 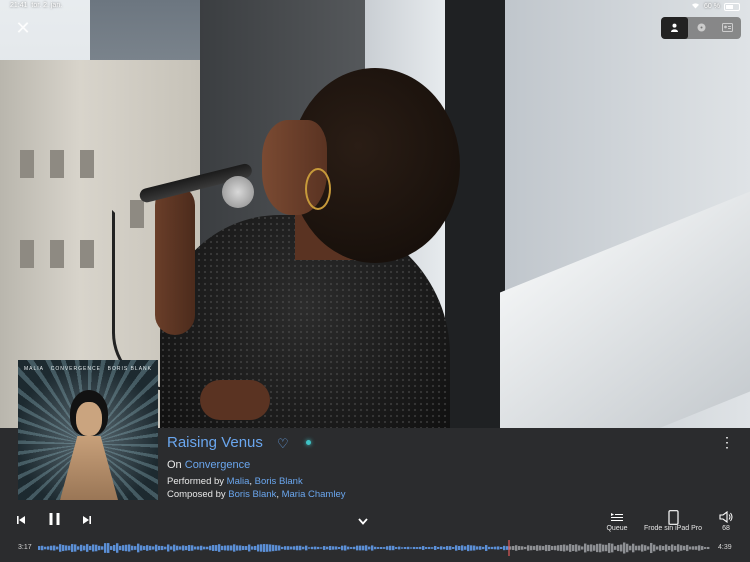 I want to click on skip-forward-icon, so click(x=87, y=521).